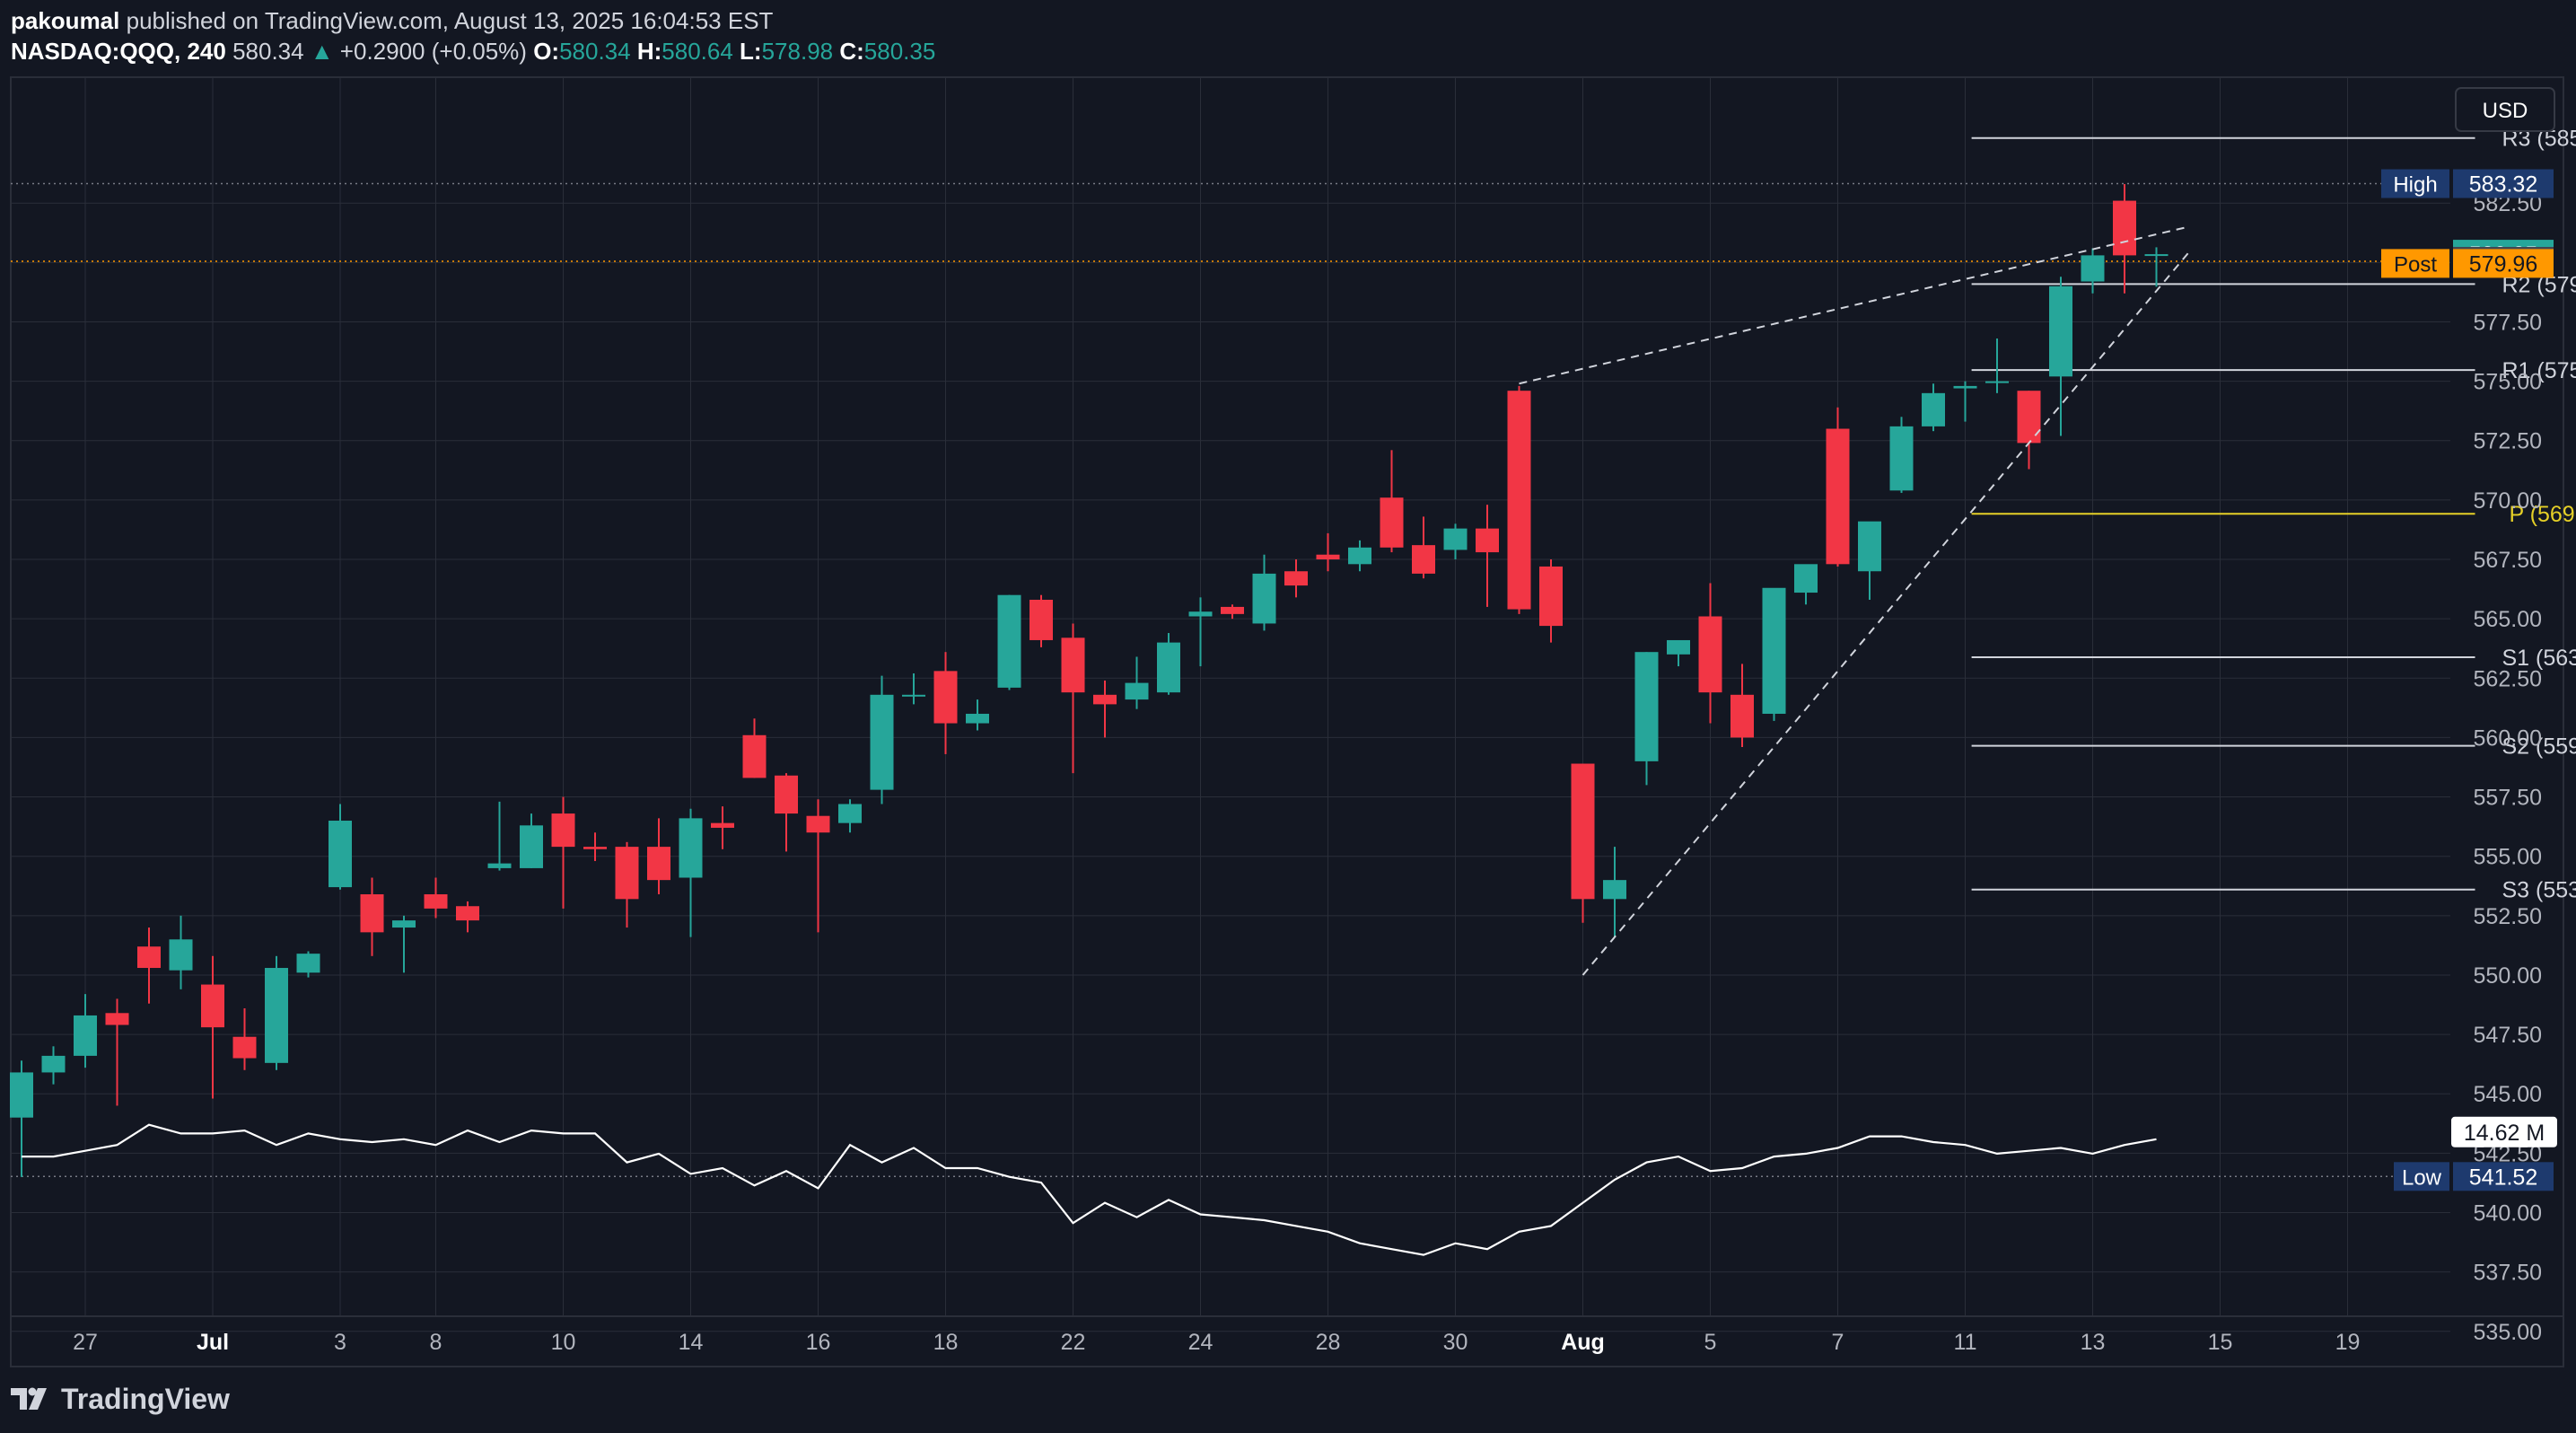 The image size is (2576, 1433). What do you see at coordinates (1710, 1342) in the screenshot?
I see `time-tick-label: 5` at bounding box center [1710, 1342].